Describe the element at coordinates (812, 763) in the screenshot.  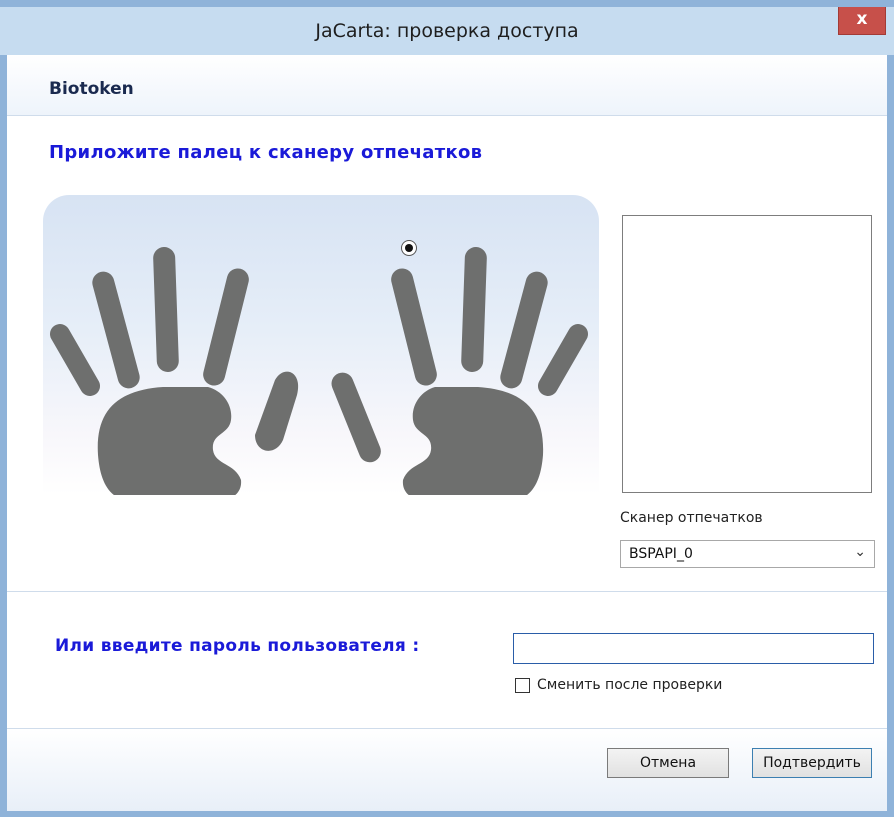
I see `confirm-button: Подтвердить` at that location.